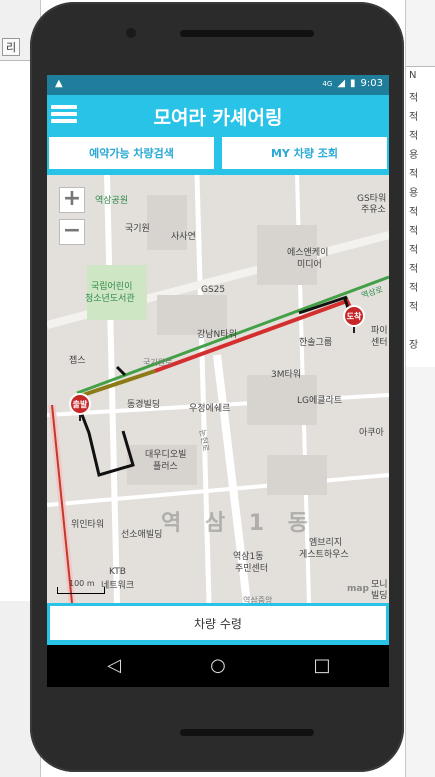  What do you see at coordinates (112, 201) in the screenshot?
I see `map-label: 역삼공원` at bounding box center [112, 201].